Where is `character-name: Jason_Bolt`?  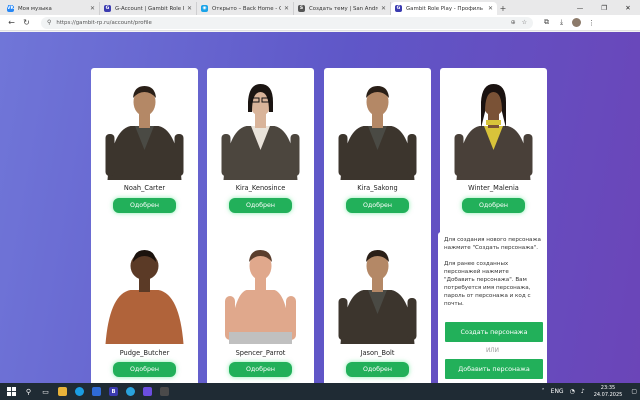 character-name: Jason_Bolt is located at coordinates (377, 353).